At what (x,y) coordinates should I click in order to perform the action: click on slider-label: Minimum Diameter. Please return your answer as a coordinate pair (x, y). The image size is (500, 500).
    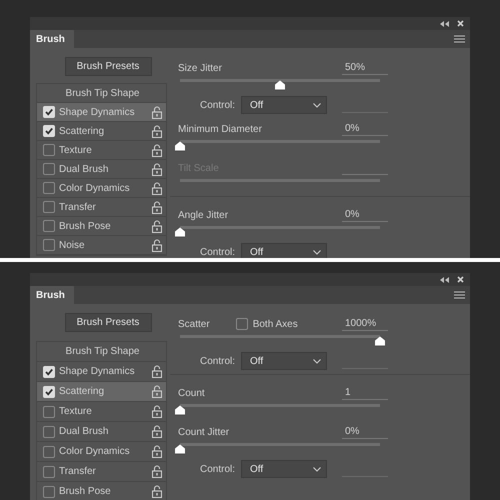
    Looking at the image, I should click on (220, 129).